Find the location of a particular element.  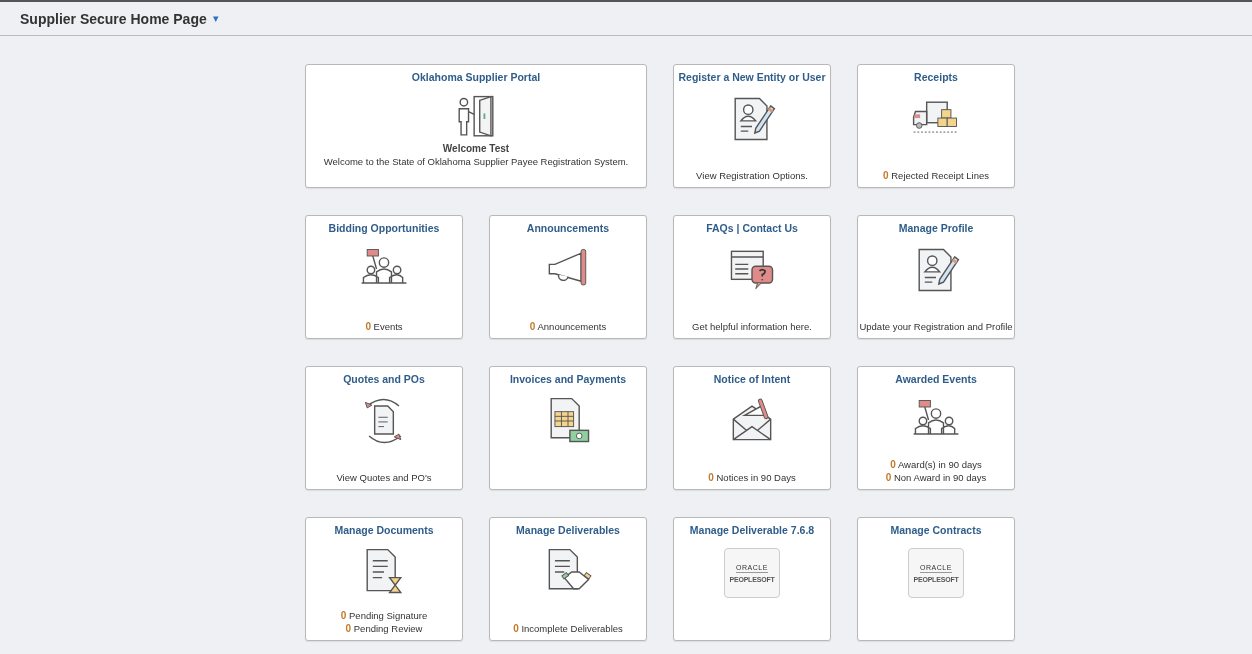

tile-title: Oklahoma Supplier Portal is located at coordinates (476, 77).